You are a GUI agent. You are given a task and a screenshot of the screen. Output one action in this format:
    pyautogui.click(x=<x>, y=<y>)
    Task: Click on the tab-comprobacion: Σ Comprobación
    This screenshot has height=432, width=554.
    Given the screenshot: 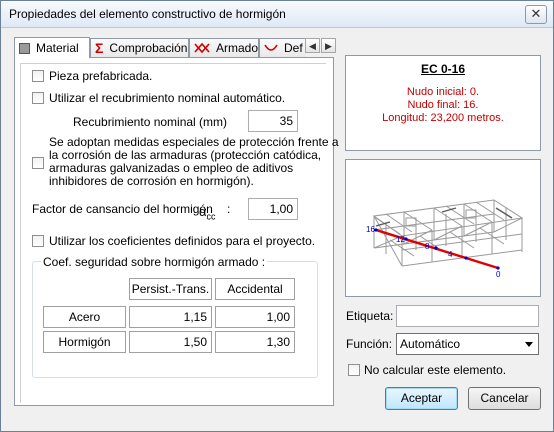 What is the action you would take?
    pyautogui.click(x=139, y=47)
    